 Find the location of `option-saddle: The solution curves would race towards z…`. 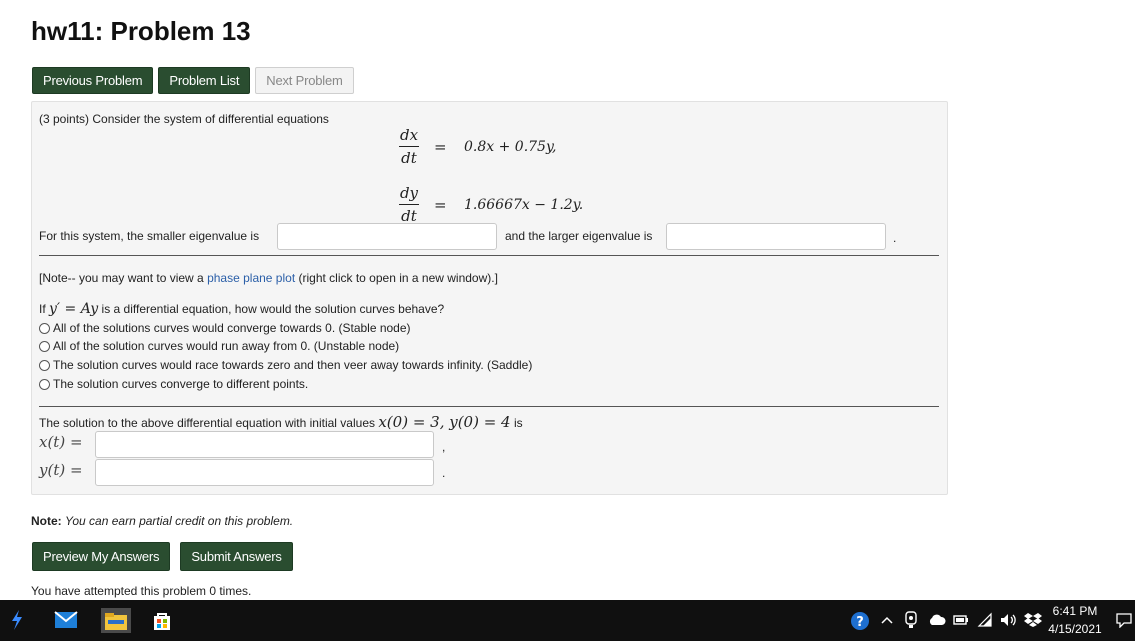

option-saddle: The solution curves would race towards z… is located at coordinates (285, 365).